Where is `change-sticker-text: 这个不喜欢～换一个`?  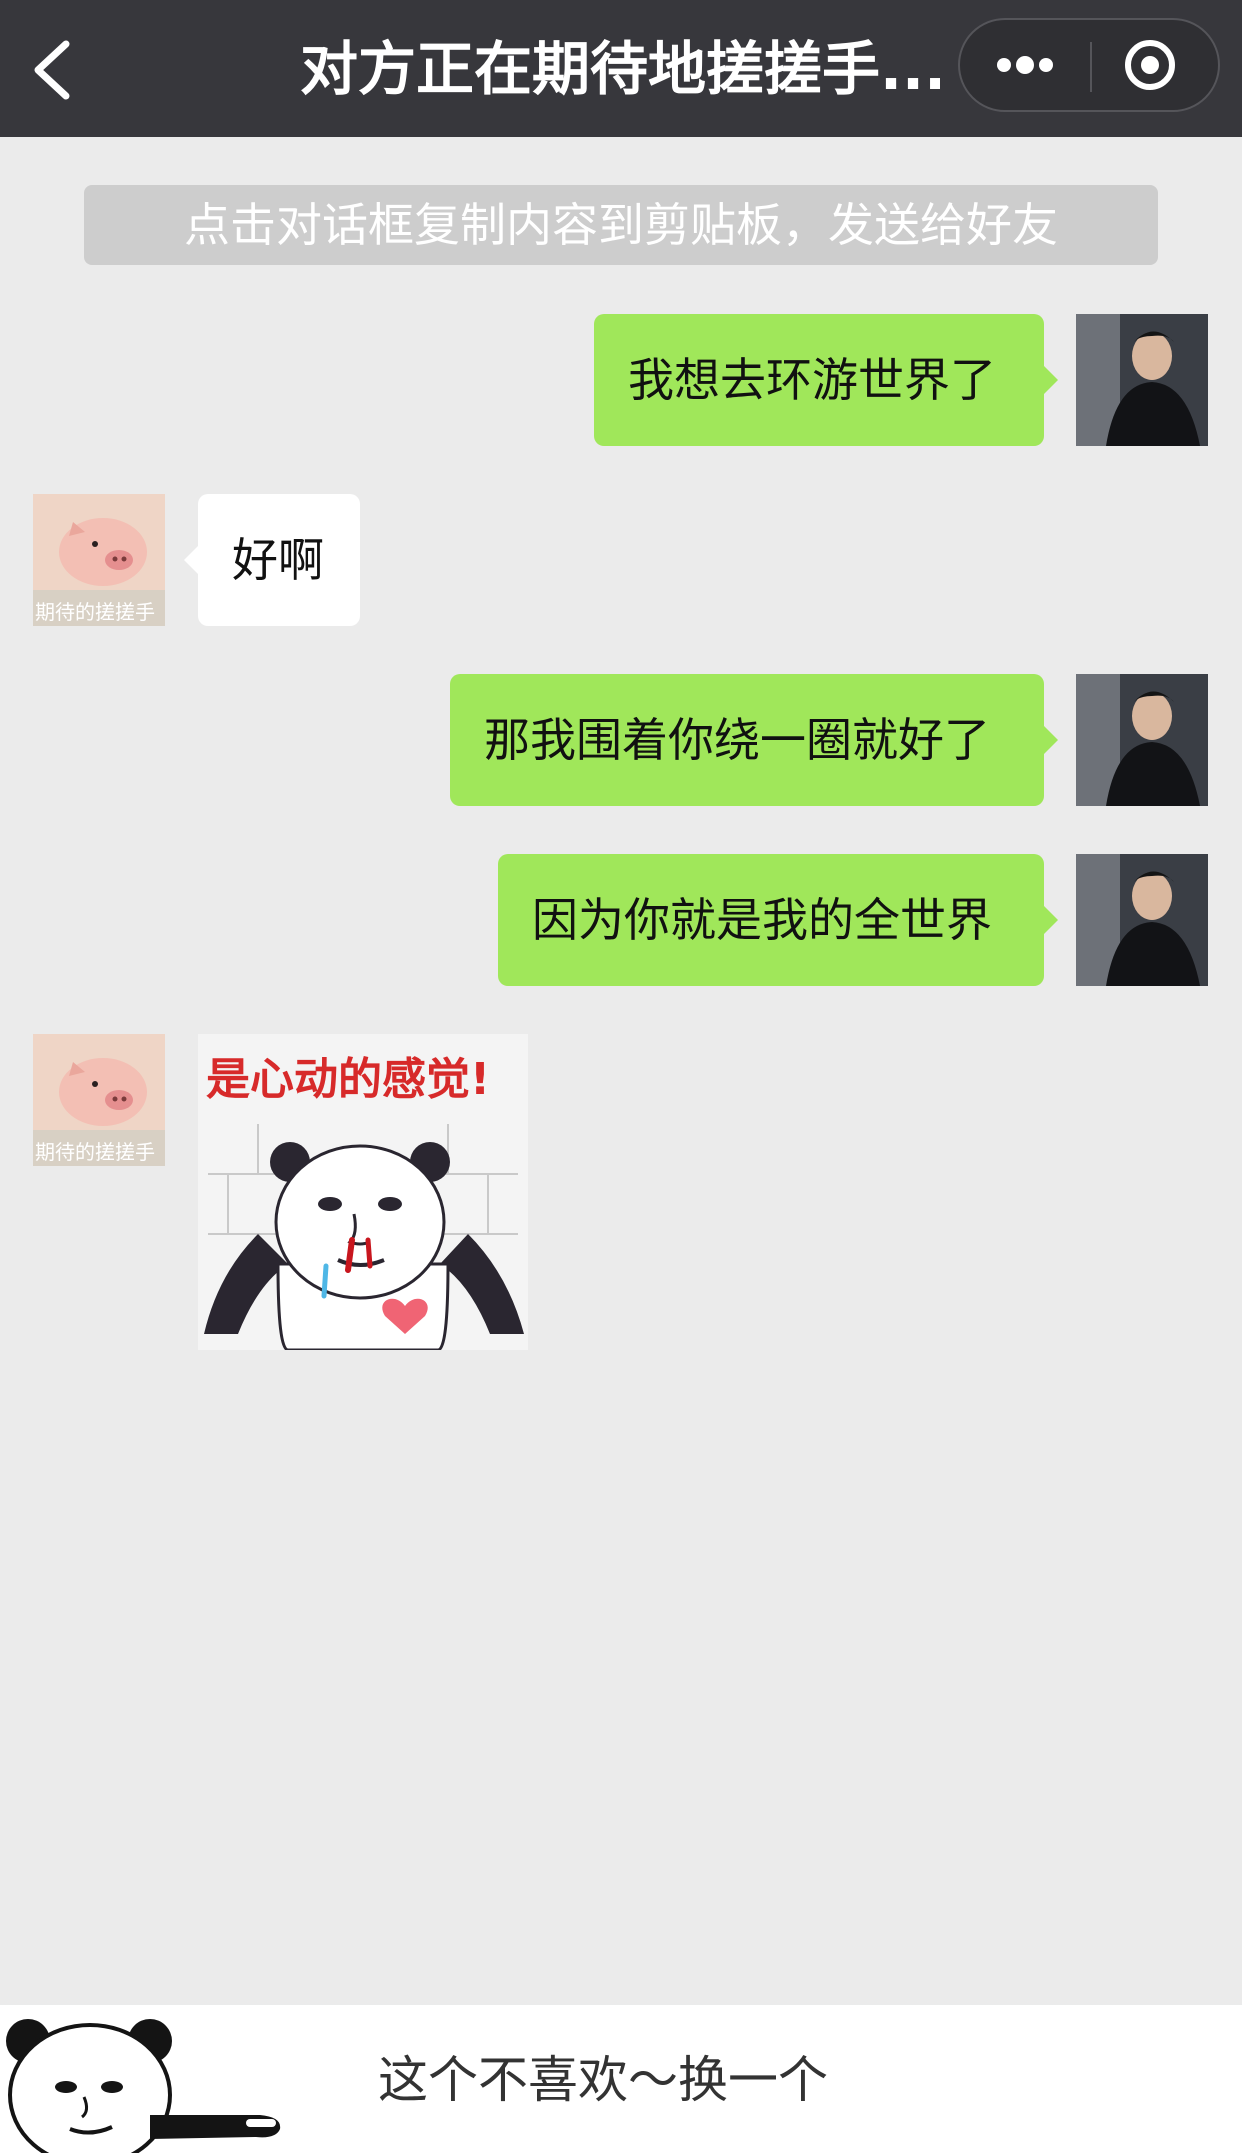
change-sticker-text: 这个不喜欢～换一个 is located at coordinates (603, 2080).